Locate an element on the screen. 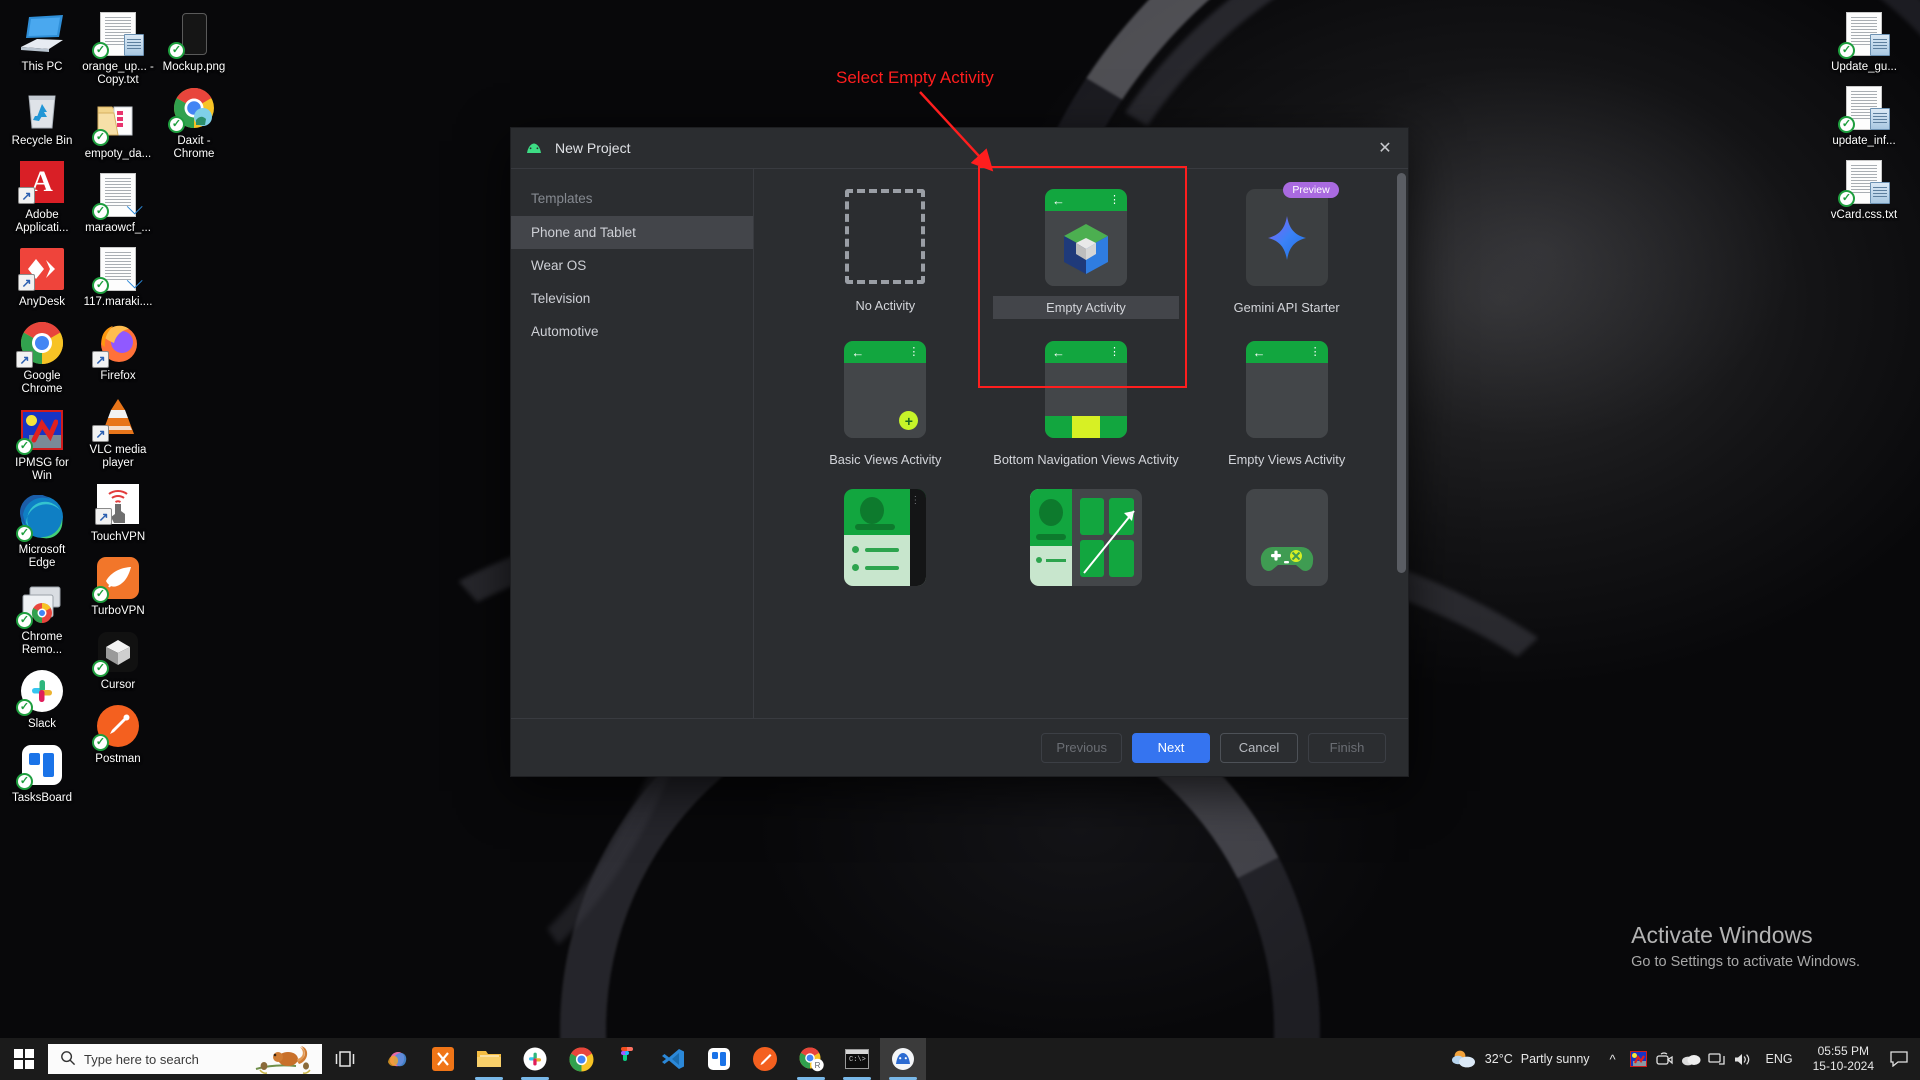  sidebar-item-automotive: Automotive is located at coordinates (632, 331).